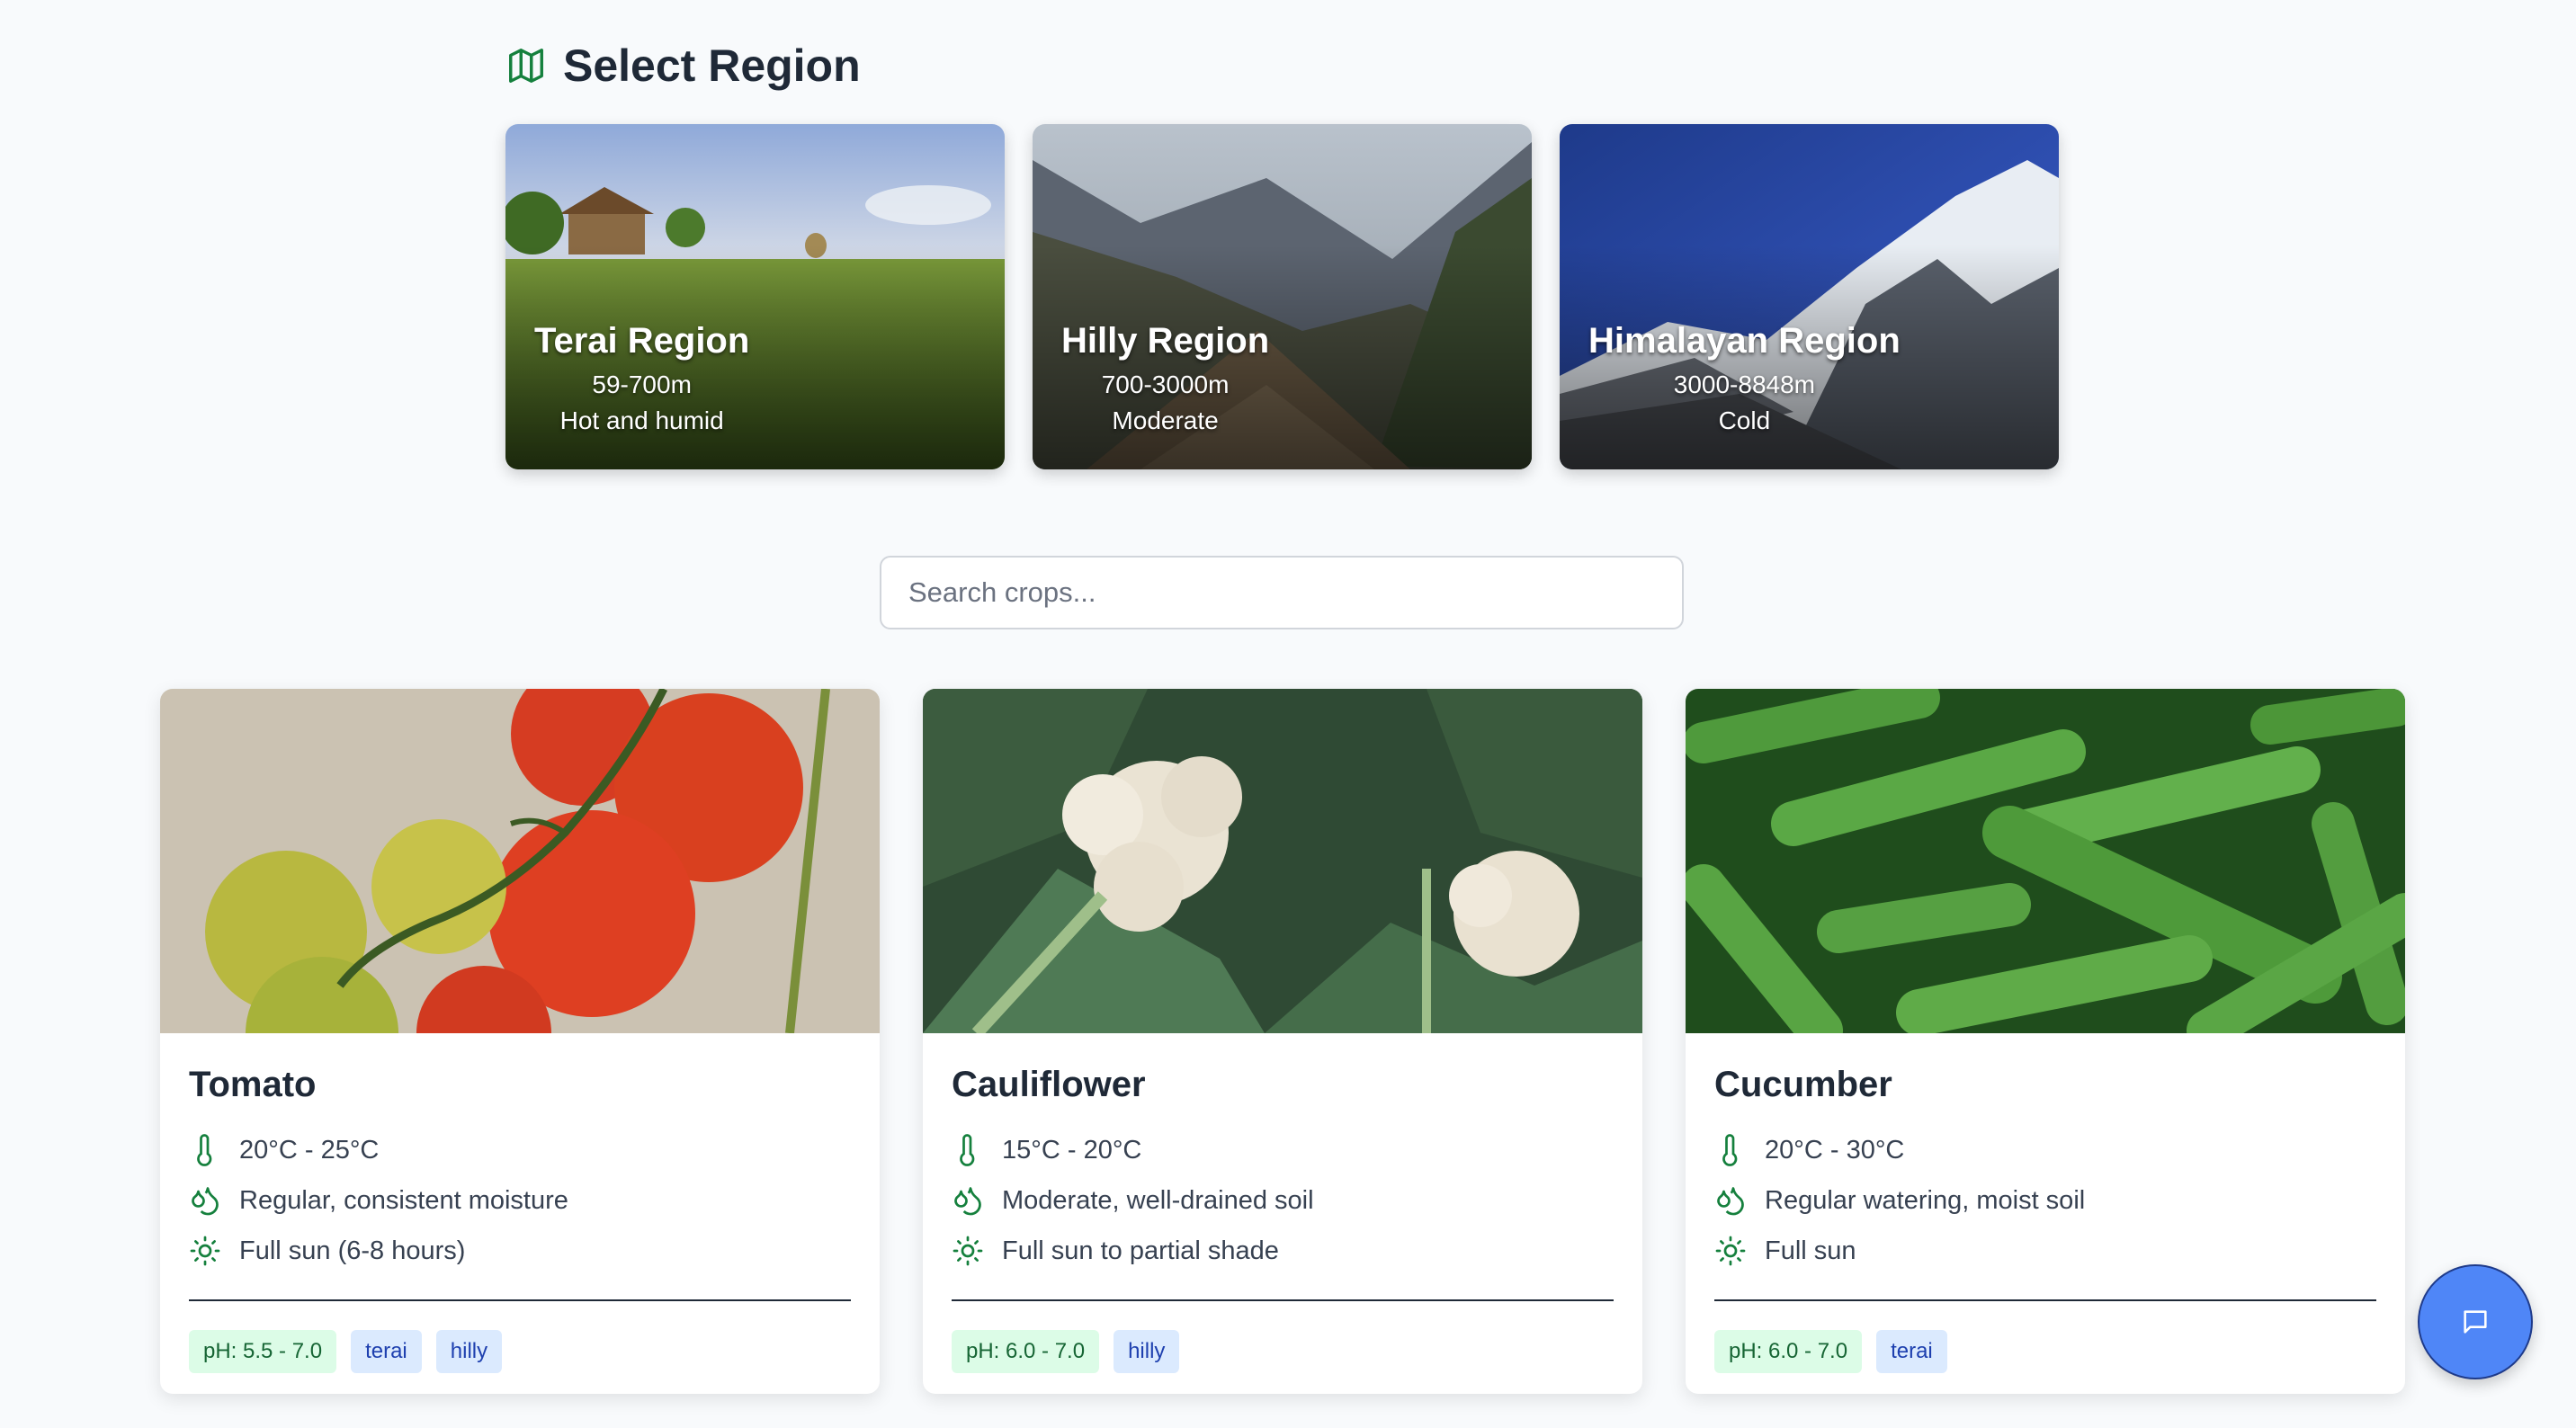 This screenshot has width=2576, height=1428. I want to click on region-header: Select Region, so click(683, 66).